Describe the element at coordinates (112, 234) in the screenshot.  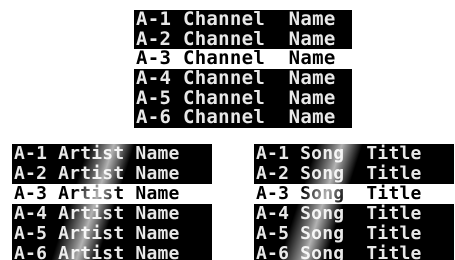
I see `artist-item-5: A-5 Artist Name` at that location.